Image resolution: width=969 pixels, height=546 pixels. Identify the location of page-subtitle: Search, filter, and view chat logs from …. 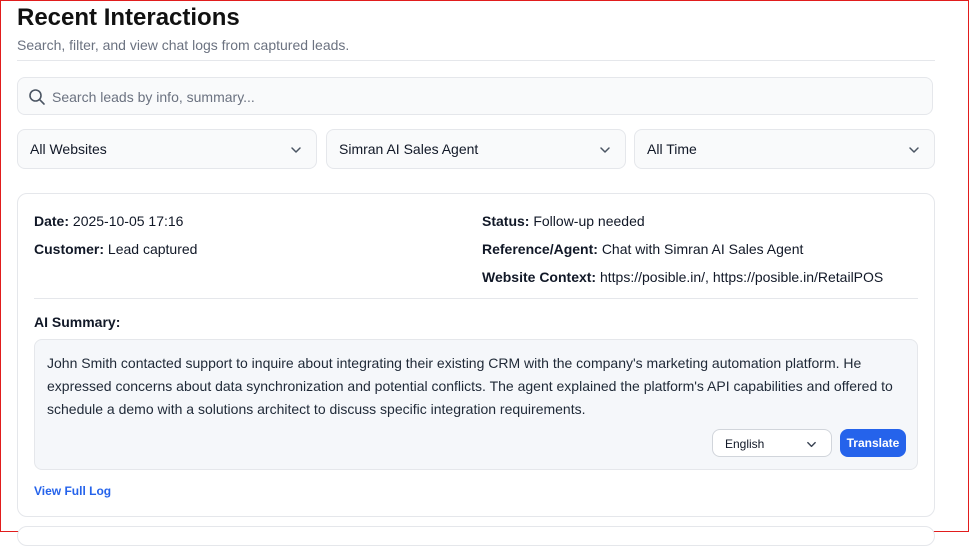
(183, 45).